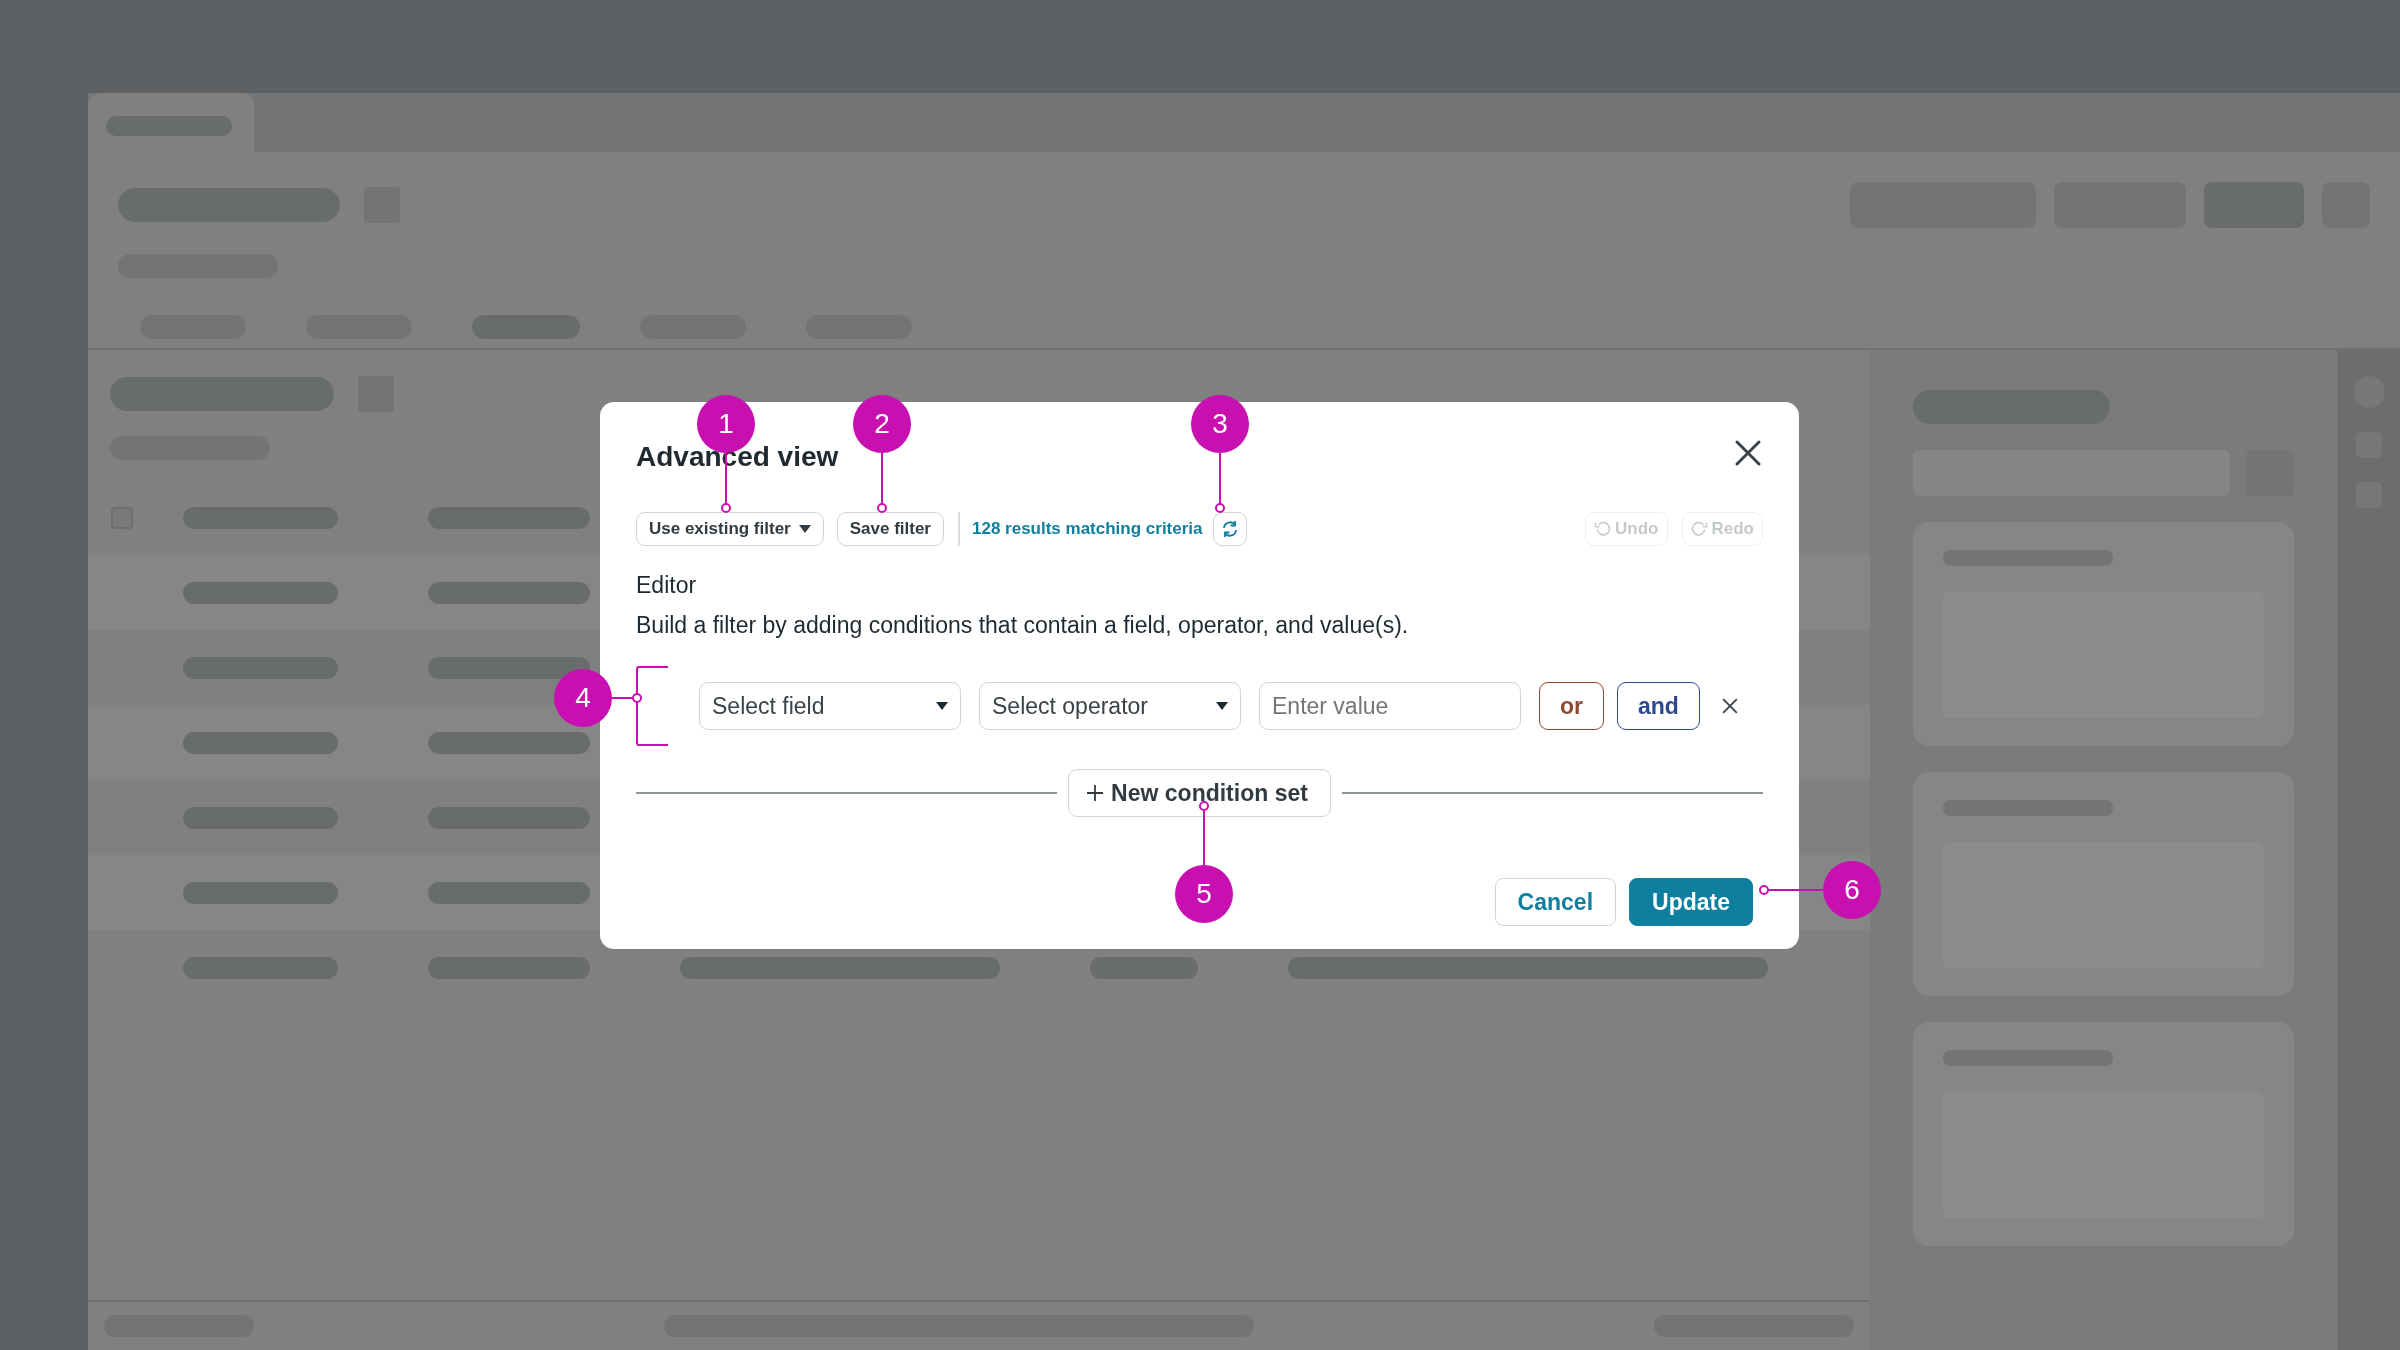 Image resolution: width=2400 pixels, height=1350 pixels. Describe the element at coordinates (830, 706) in the screenshot. I see `field-select: Select field` at that location.